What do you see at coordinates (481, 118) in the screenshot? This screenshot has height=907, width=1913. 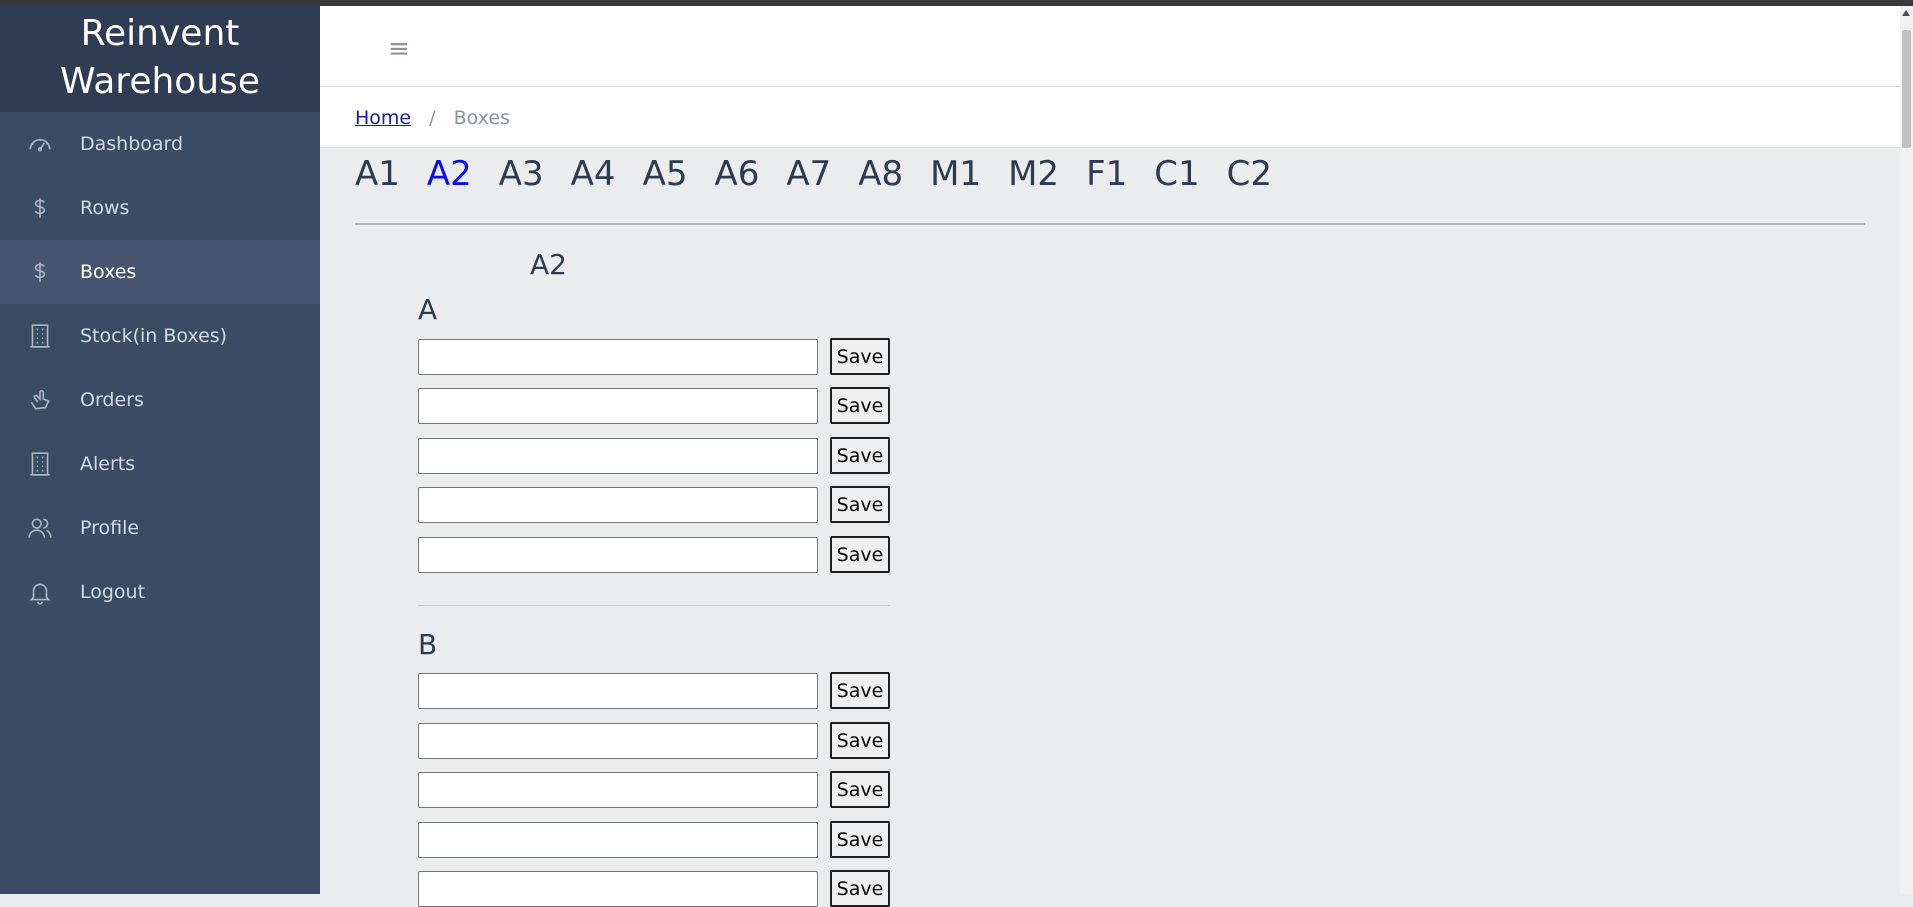 I see `breadcrumb-current: Boxes` at bounding box center [481, 118].